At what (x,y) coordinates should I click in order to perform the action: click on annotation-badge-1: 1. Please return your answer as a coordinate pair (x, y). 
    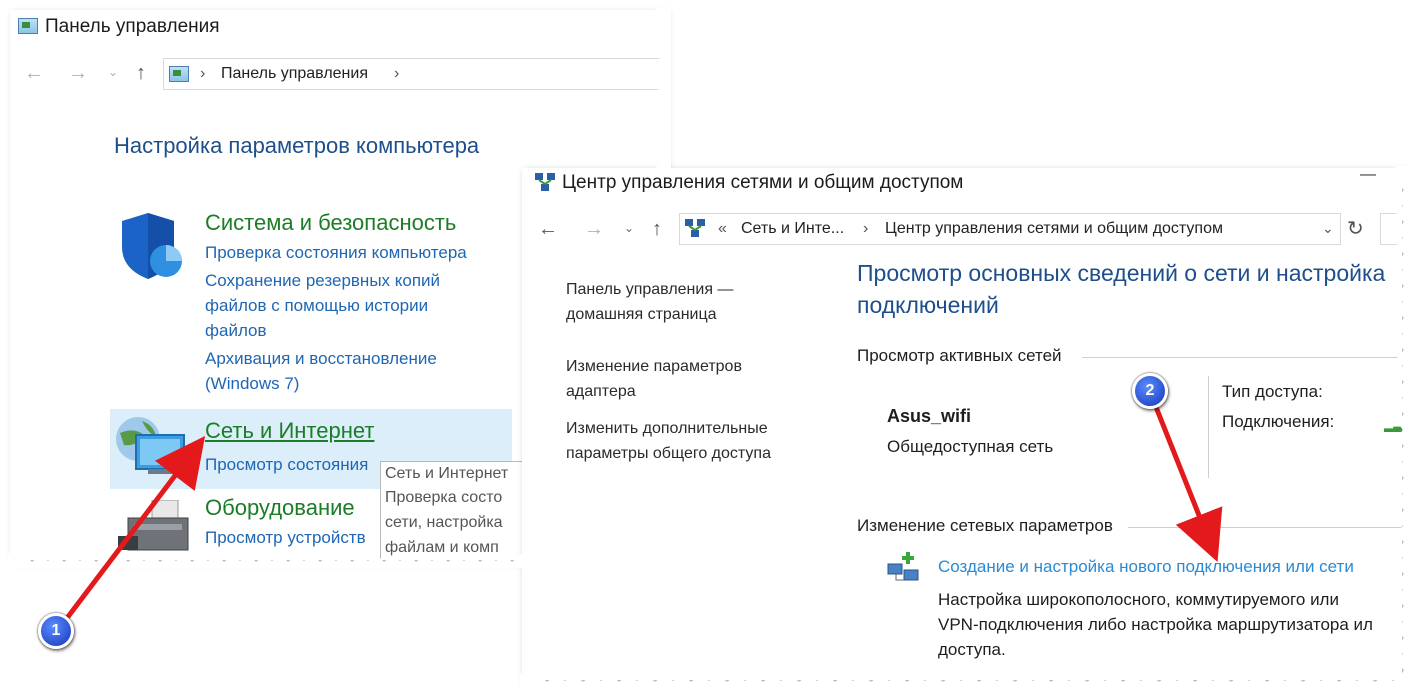
    Looking at the image, I should click on (56, 631).